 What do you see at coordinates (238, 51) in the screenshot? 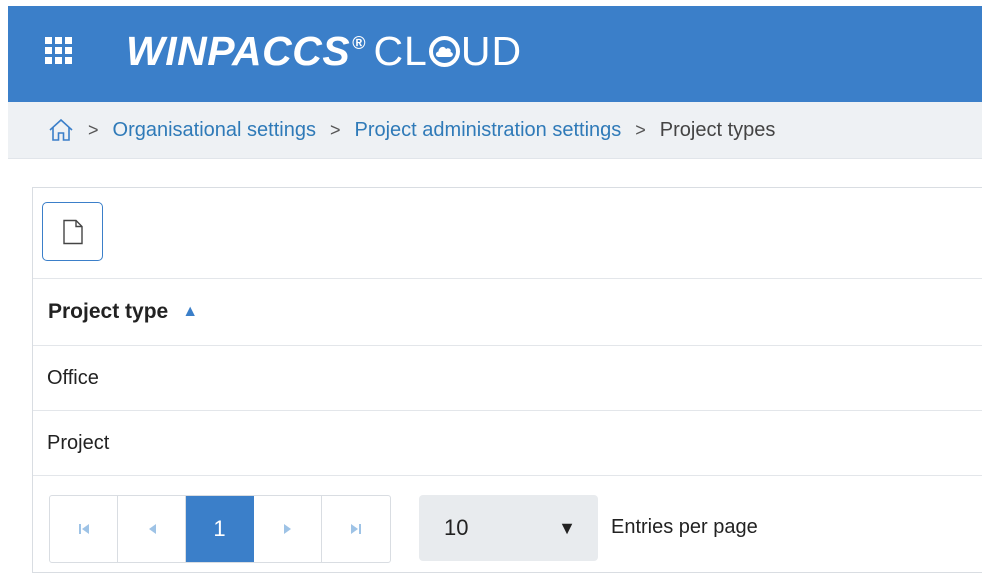
I see `brand-name: WINPACCS` at bounding box center [238, 51].